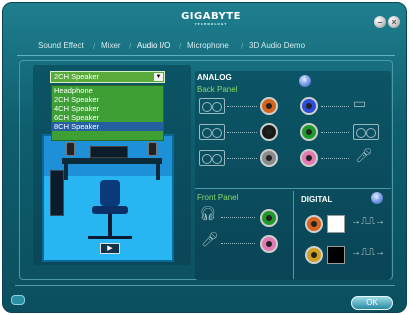 The width and height of the screenshot is (409, 315). What do you see at coordinates (336, 255) in the screenshot?
I see `spdif-optical-black-icon` at bounding box center [336, 255].